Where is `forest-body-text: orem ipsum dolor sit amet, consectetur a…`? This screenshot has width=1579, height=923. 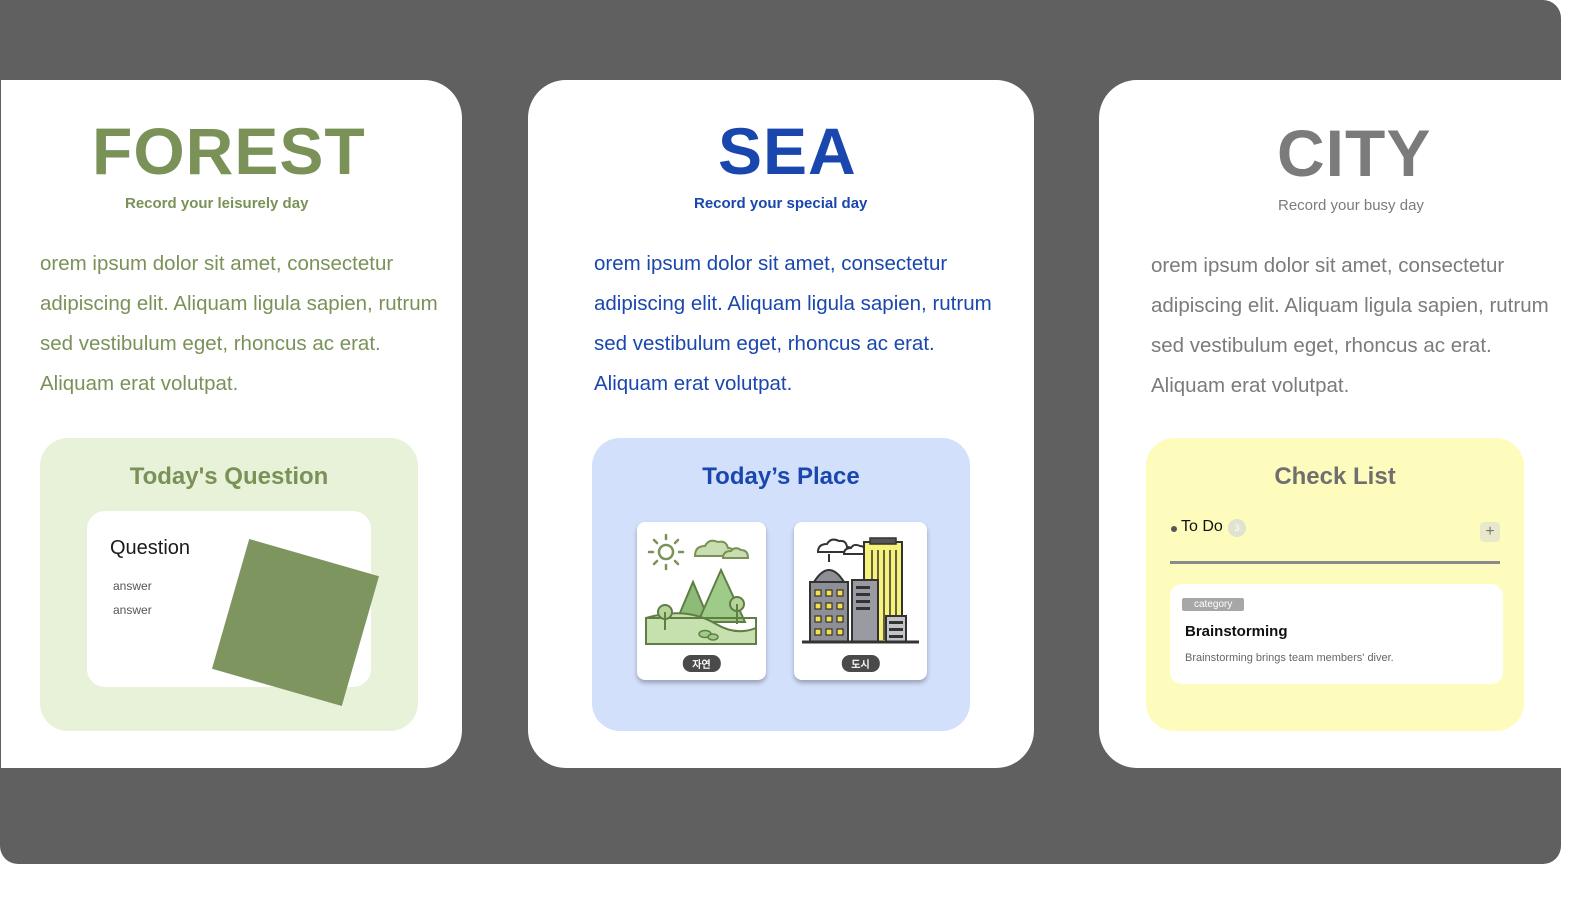
forest-body-text: orem ipsum dolor sit amet, consectetur a… is located at coordinates (239, 323).